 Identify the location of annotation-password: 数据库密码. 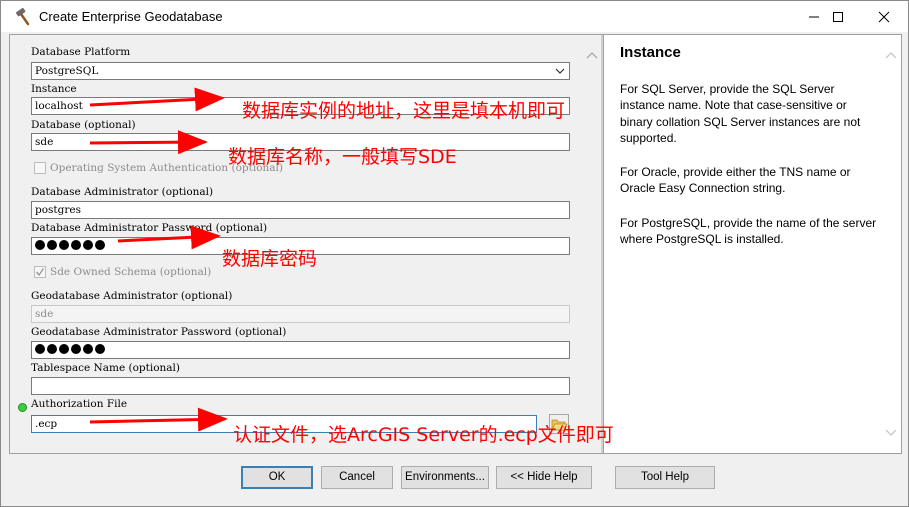
(270, 259).